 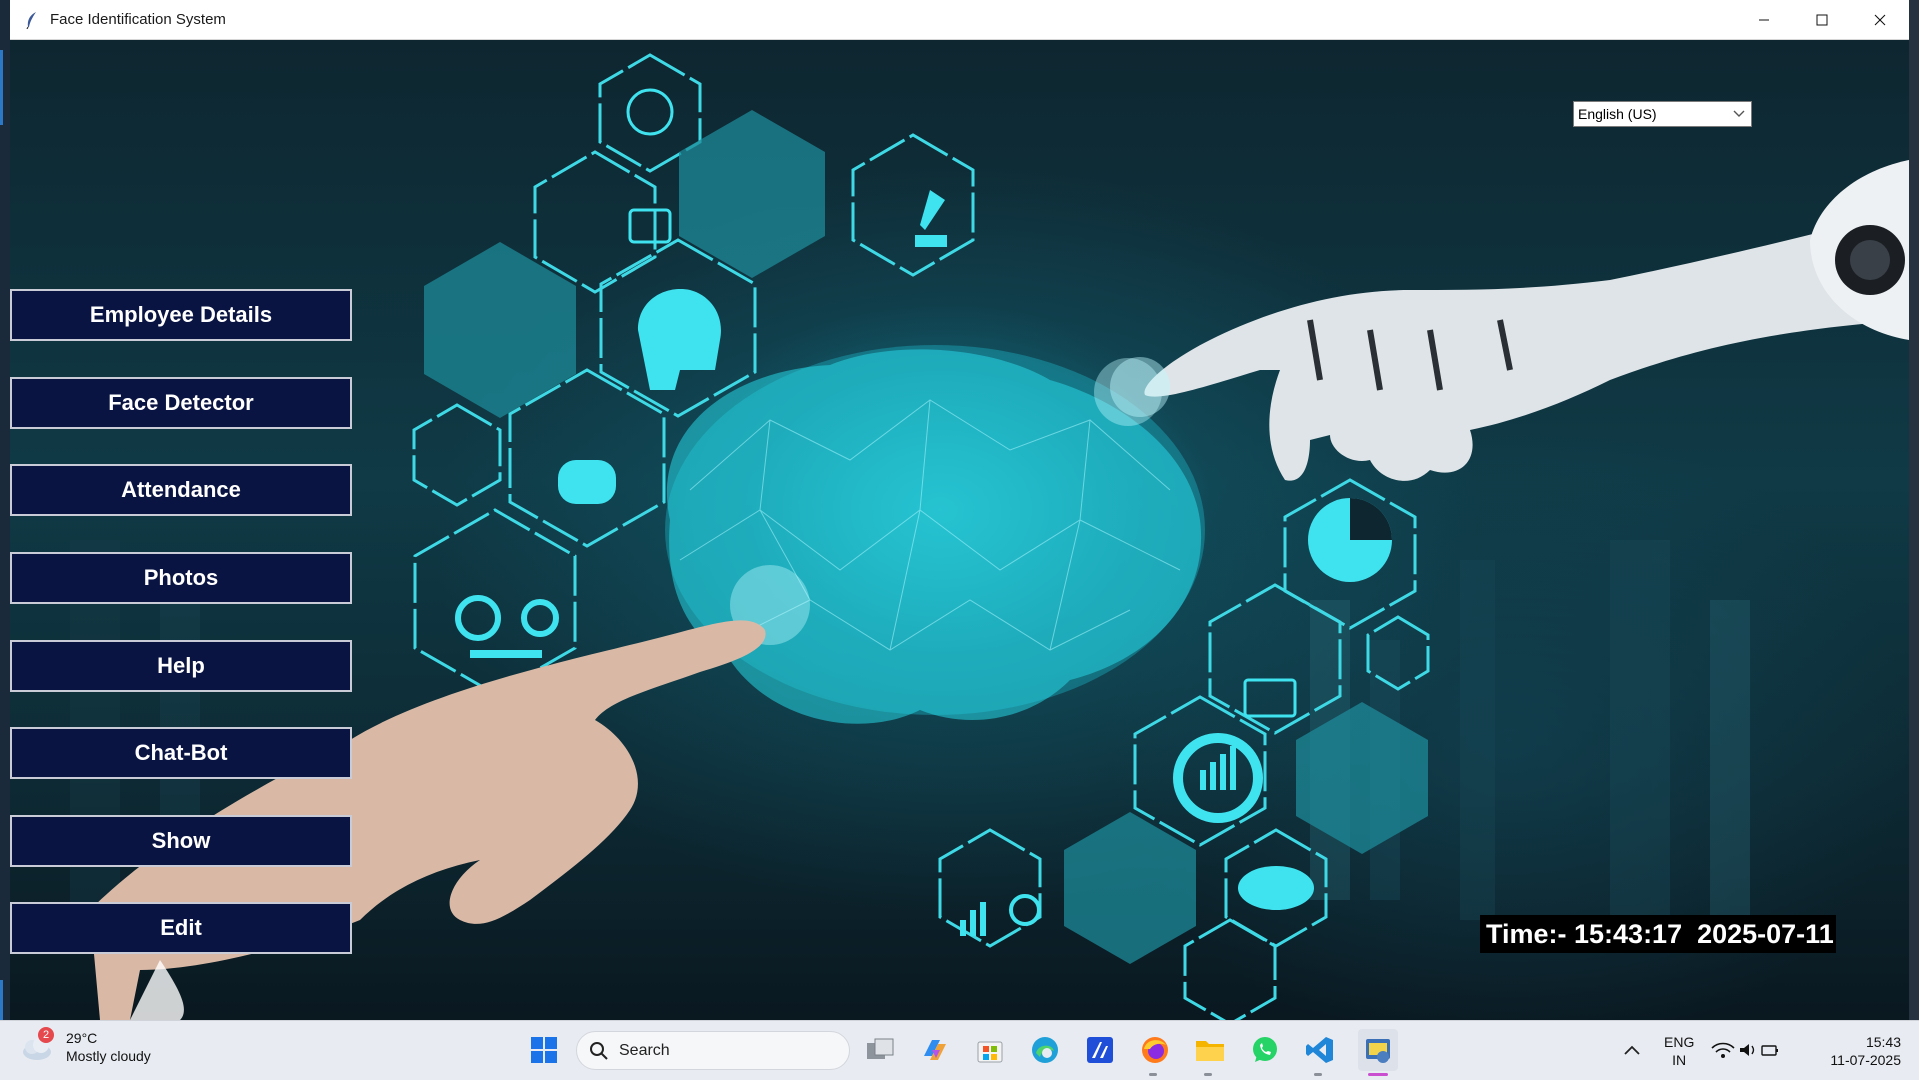 I want to click on weather-text: 29°C Mostly cloudy, so click(x=108, y=1047).